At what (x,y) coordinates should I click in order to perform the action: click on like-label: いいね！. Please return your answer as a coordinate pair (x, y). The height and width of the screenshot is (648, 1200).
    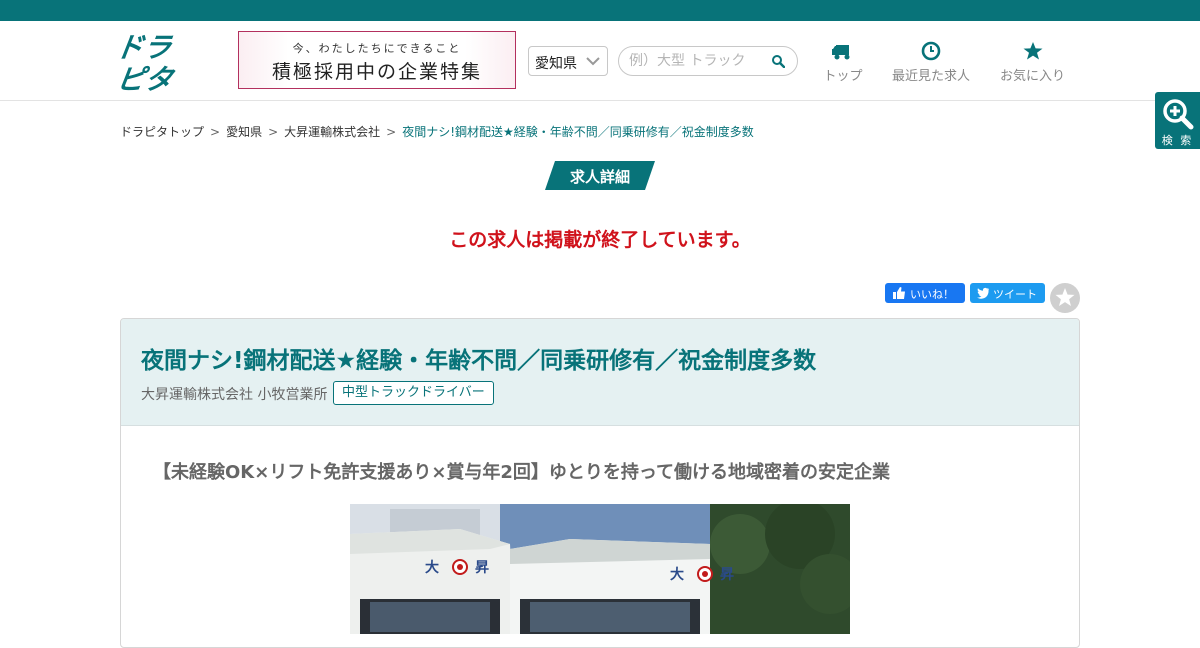
    Looking at the image, I should click on (932, 294).